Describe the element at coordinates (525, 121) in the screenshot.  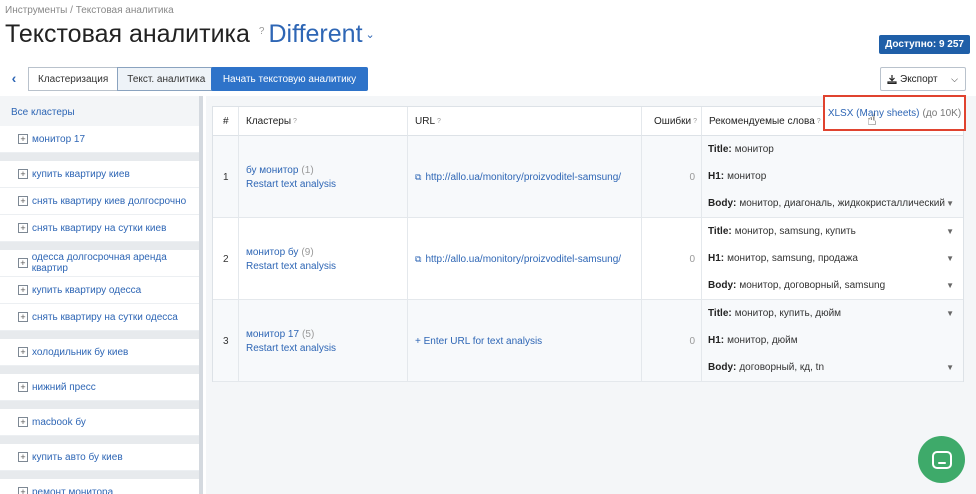
I see `header-url: URL?` at that location.